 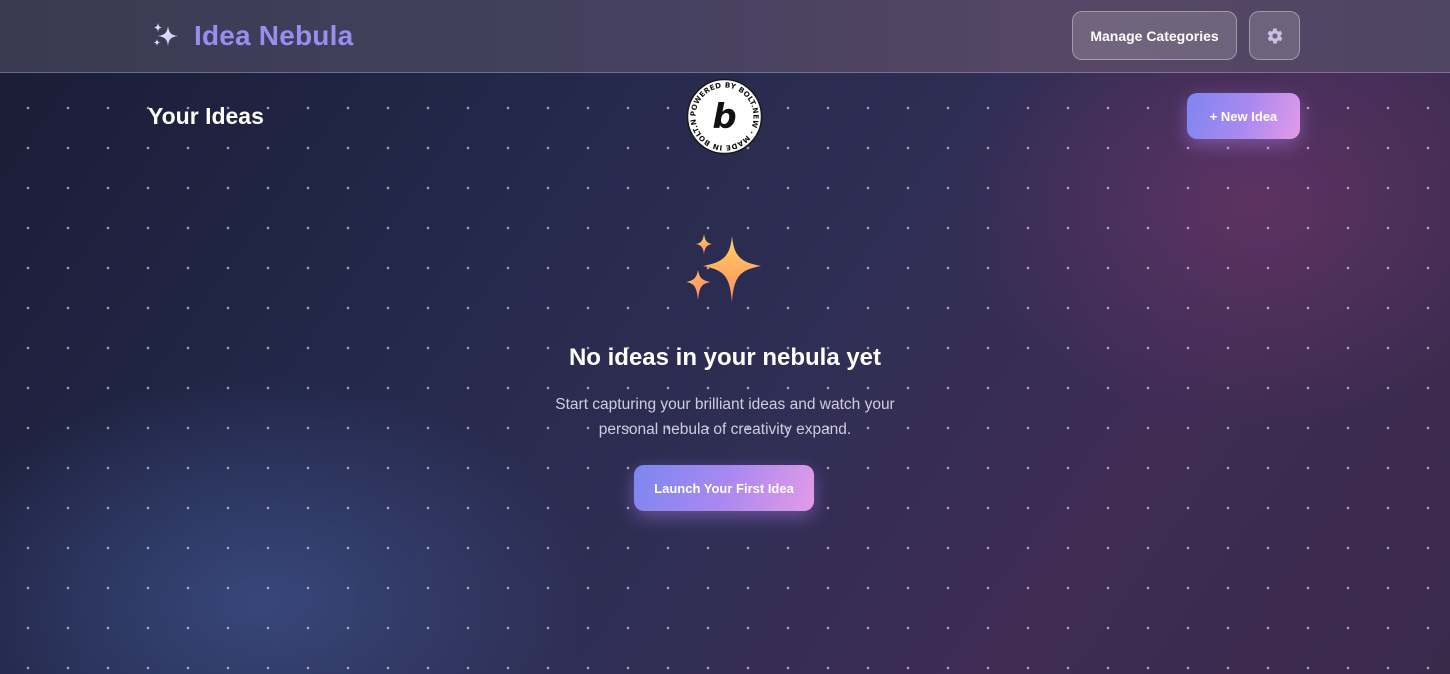 I want to click on badge-letter: b, so click(x=724, y=117).